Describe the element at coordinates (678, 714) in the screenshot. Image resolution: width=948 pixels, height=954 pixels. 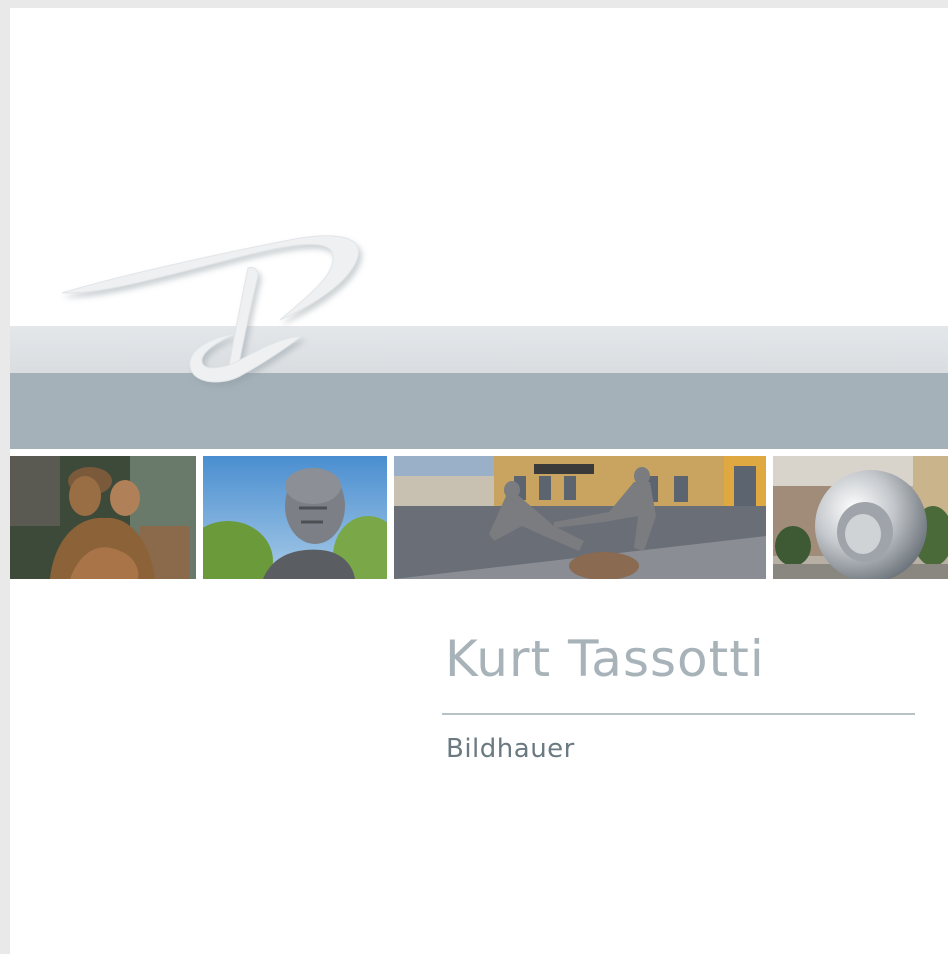
I see `title-divider` at that location.